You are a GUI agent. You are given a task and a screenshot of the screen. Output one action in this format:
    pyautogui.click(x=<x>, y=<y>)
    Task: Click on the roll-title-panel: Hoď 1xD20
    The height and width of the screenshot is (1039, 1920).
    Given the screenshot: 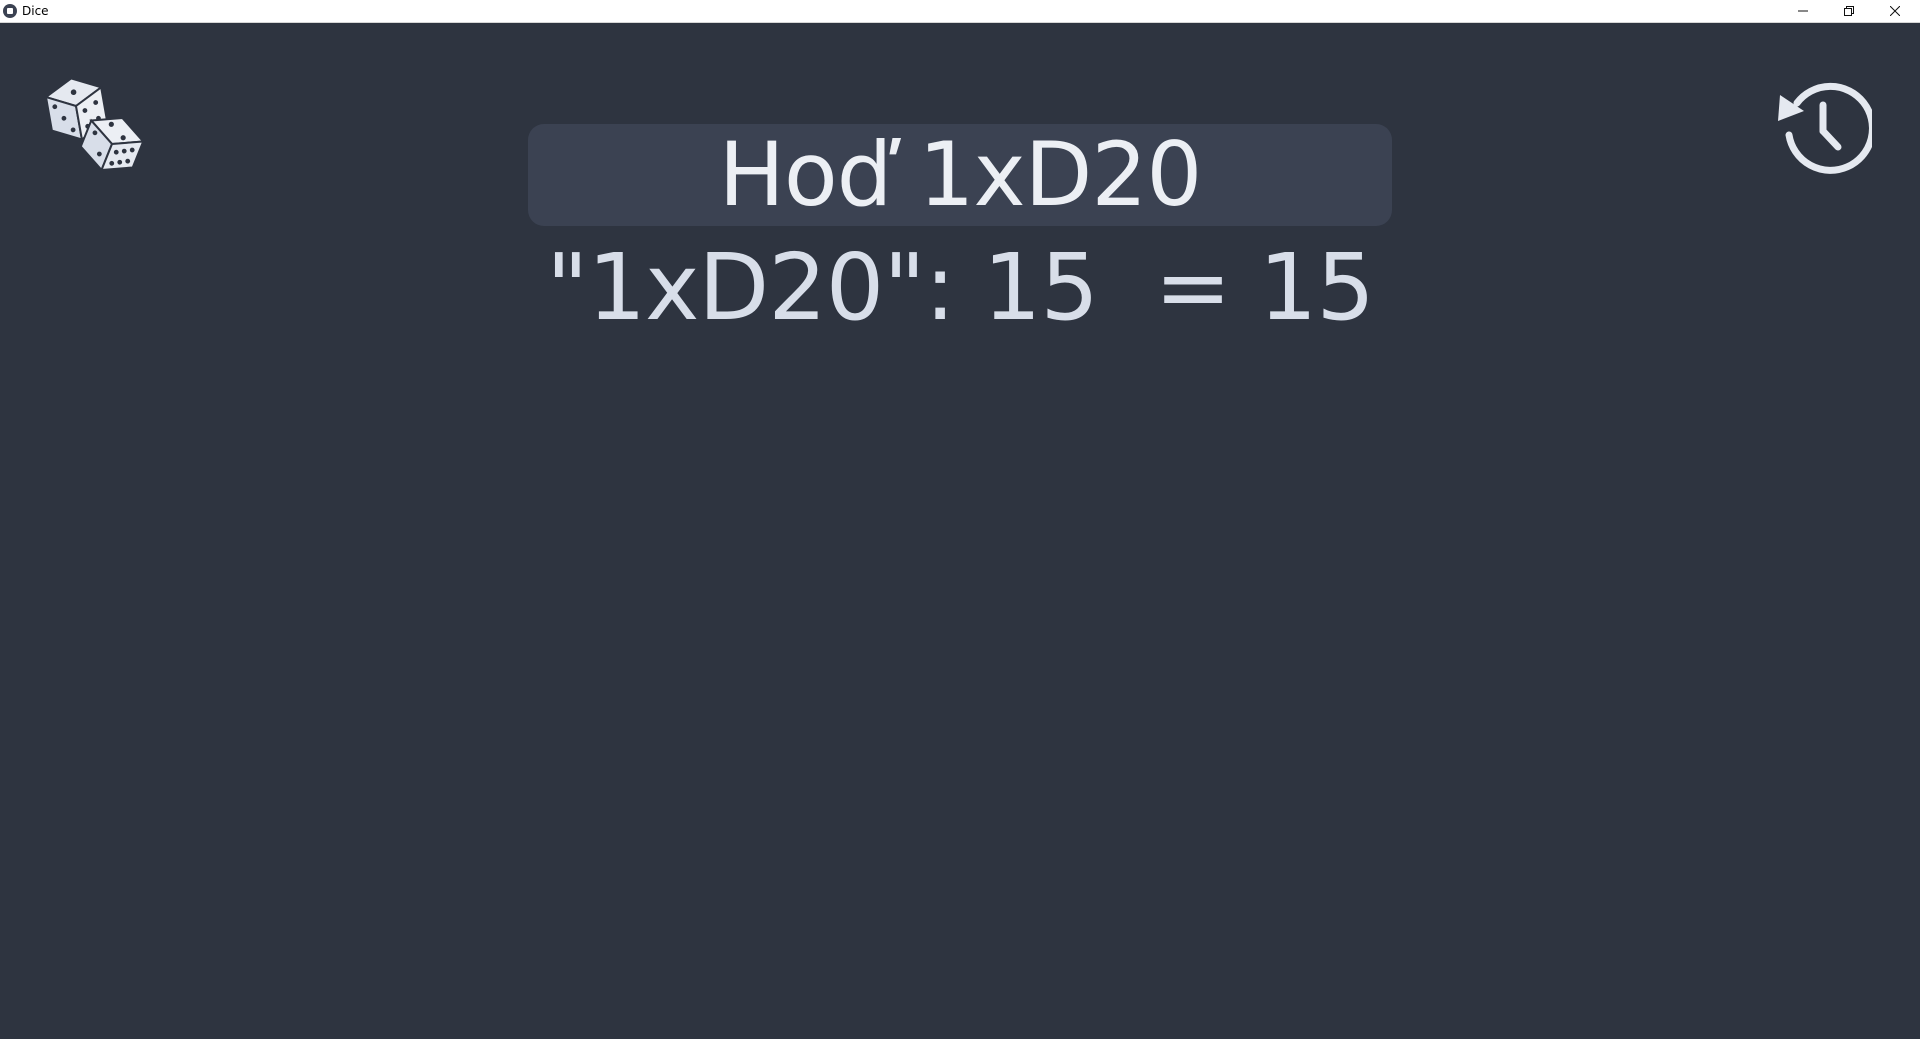 What is the action you would take?
    pyautogui.click(x=960, y=175)
    